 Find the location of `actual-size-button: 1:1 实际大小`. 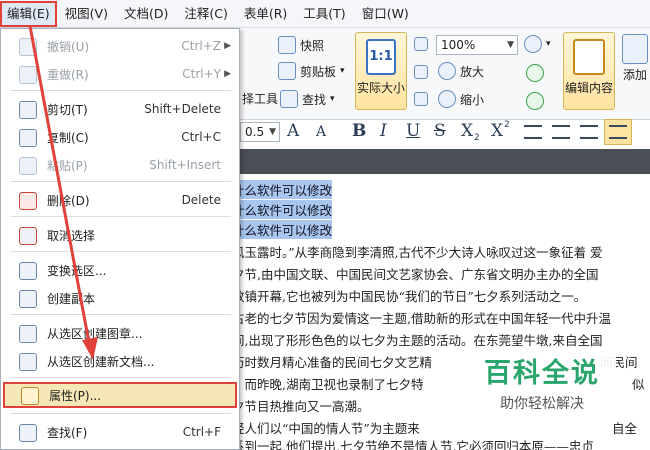

actual-size-button: 1:1 实际大小 is located at coordinates (381, 71).